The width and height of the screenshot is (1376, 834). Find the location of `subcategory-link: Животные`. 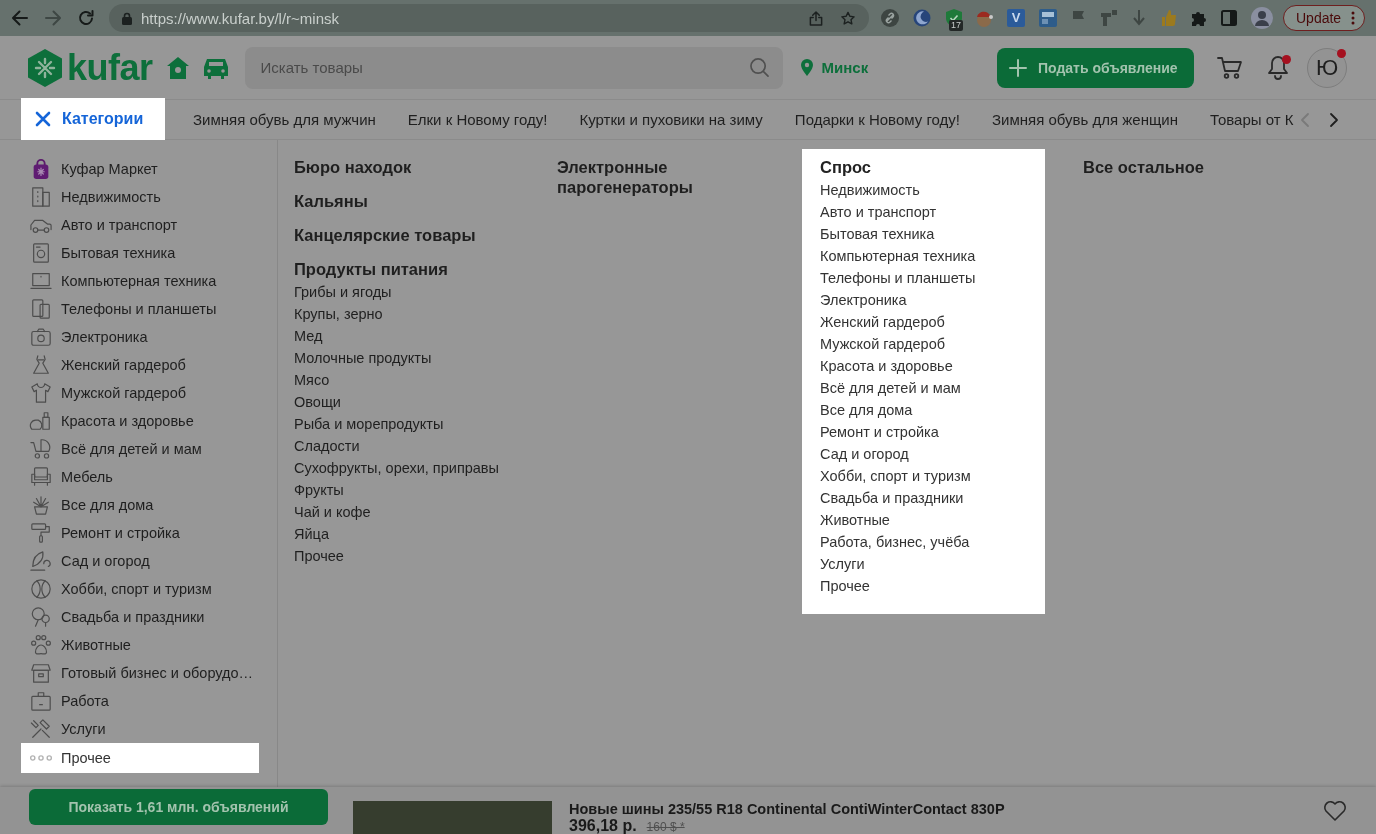

subcategory-link: Животные is located at coordinates (923, 520).